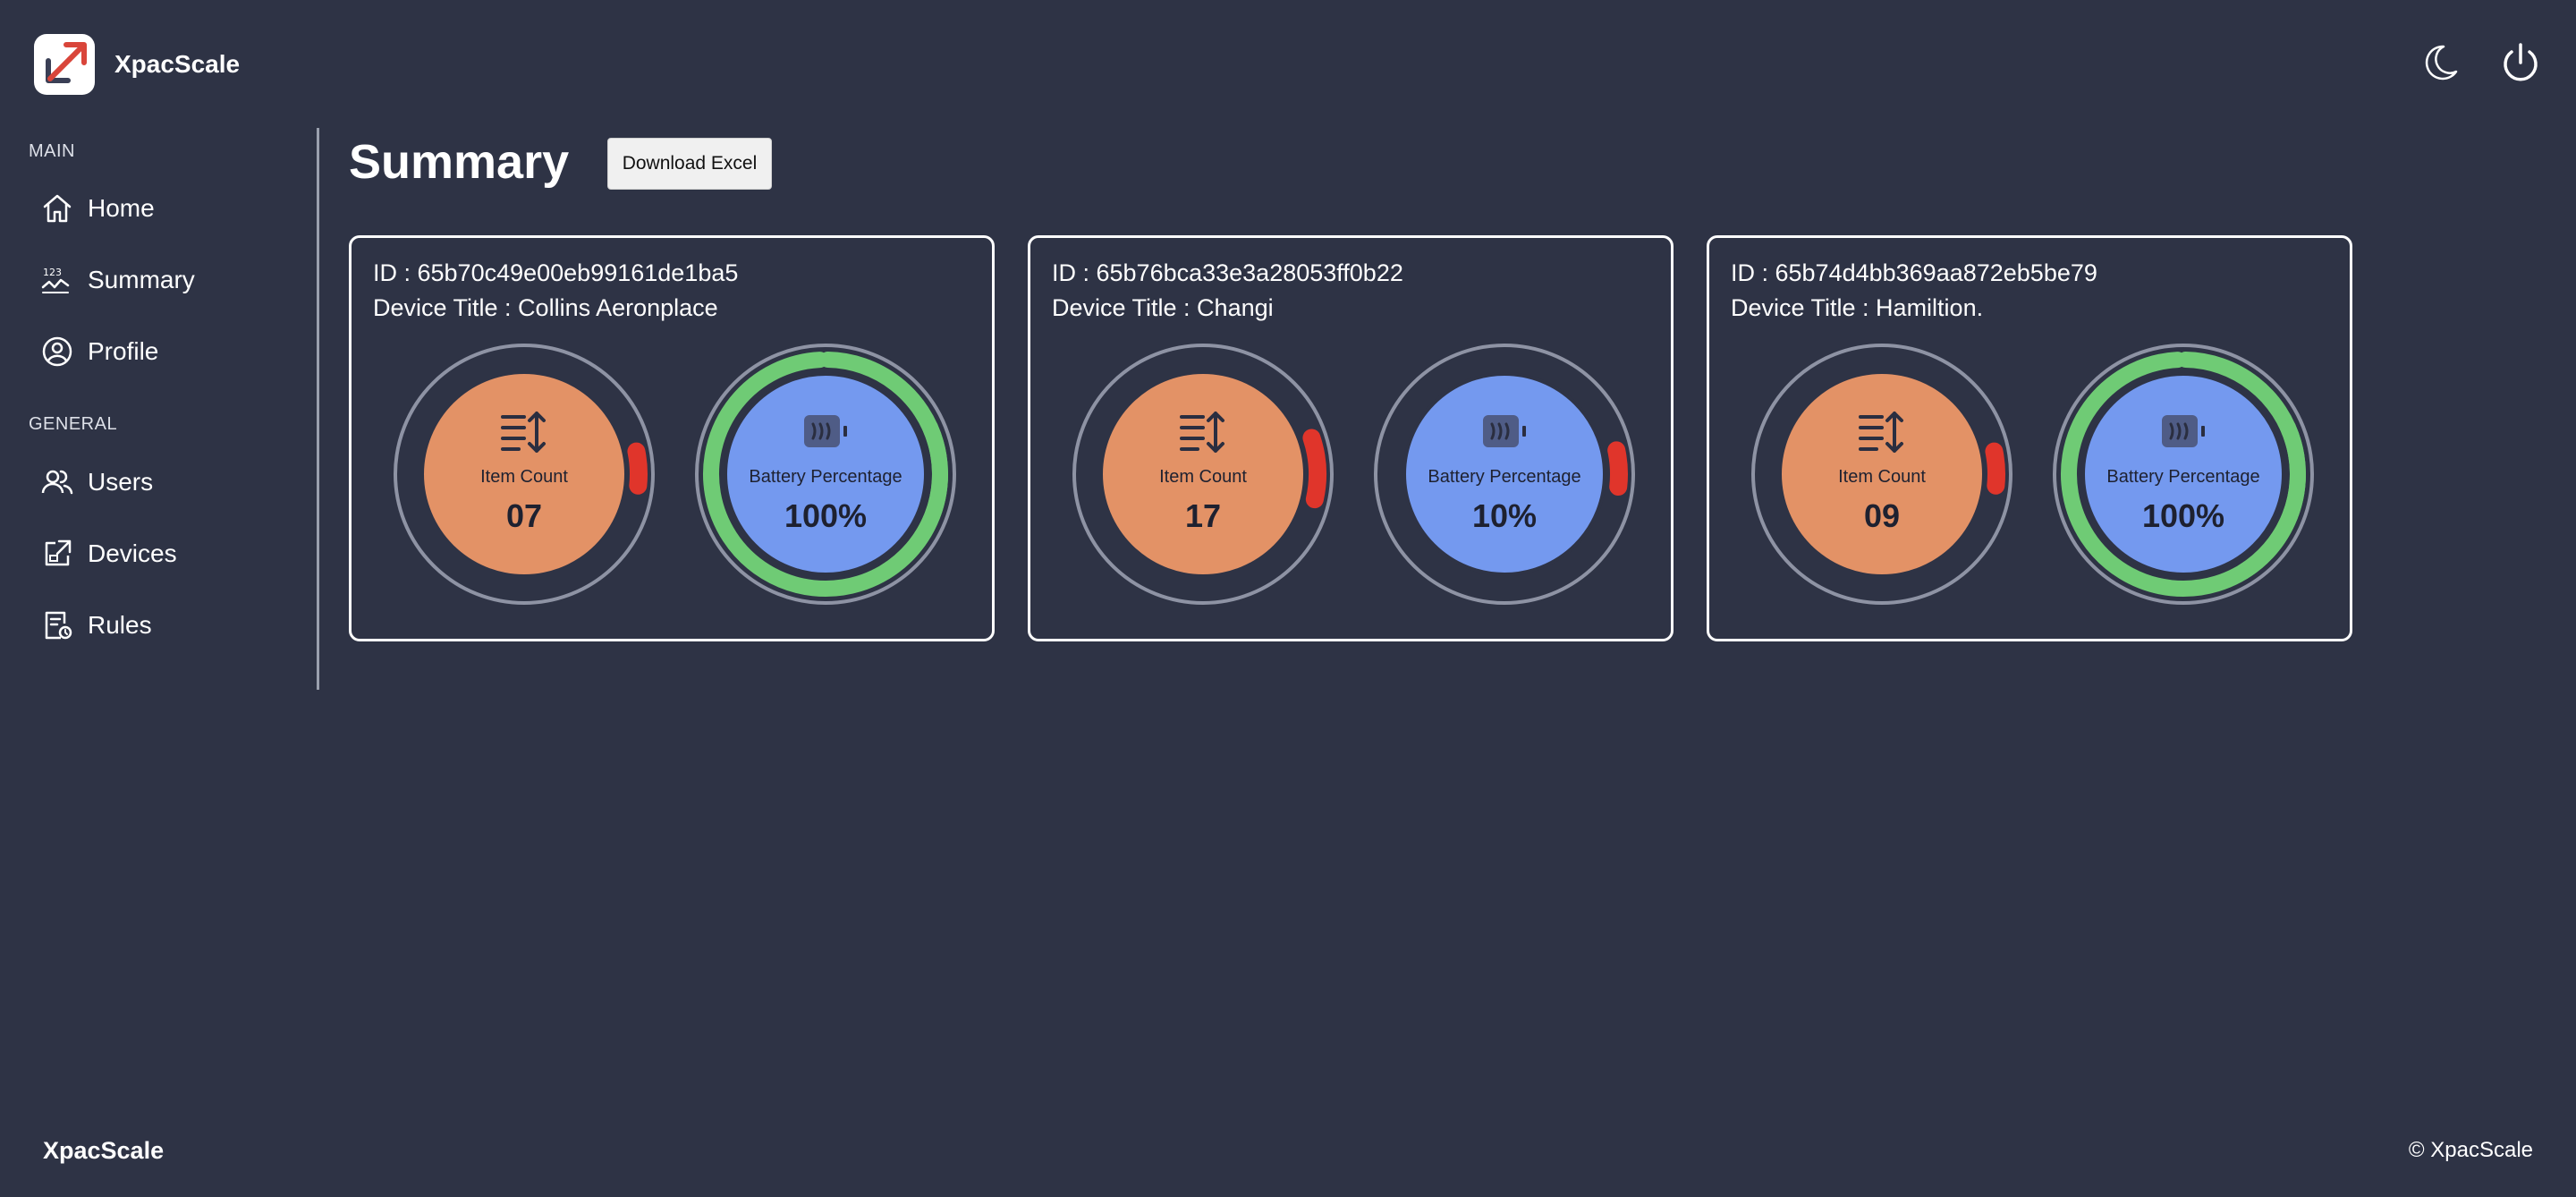 This screenshot has width=2576, height=1197. I want to click on app-brand: XpacScale, so click(177, 64).